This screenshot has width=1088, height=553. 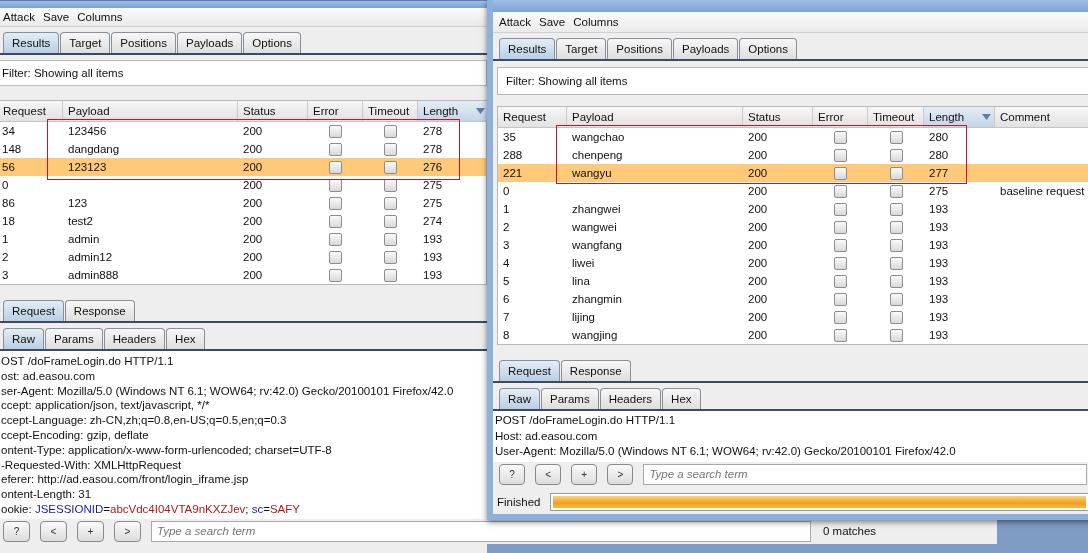 What do you see at coordinates (793, 281) in the screenshot?
I see `table-row: 5 lina 200 193` at bounding box center [793, 281].